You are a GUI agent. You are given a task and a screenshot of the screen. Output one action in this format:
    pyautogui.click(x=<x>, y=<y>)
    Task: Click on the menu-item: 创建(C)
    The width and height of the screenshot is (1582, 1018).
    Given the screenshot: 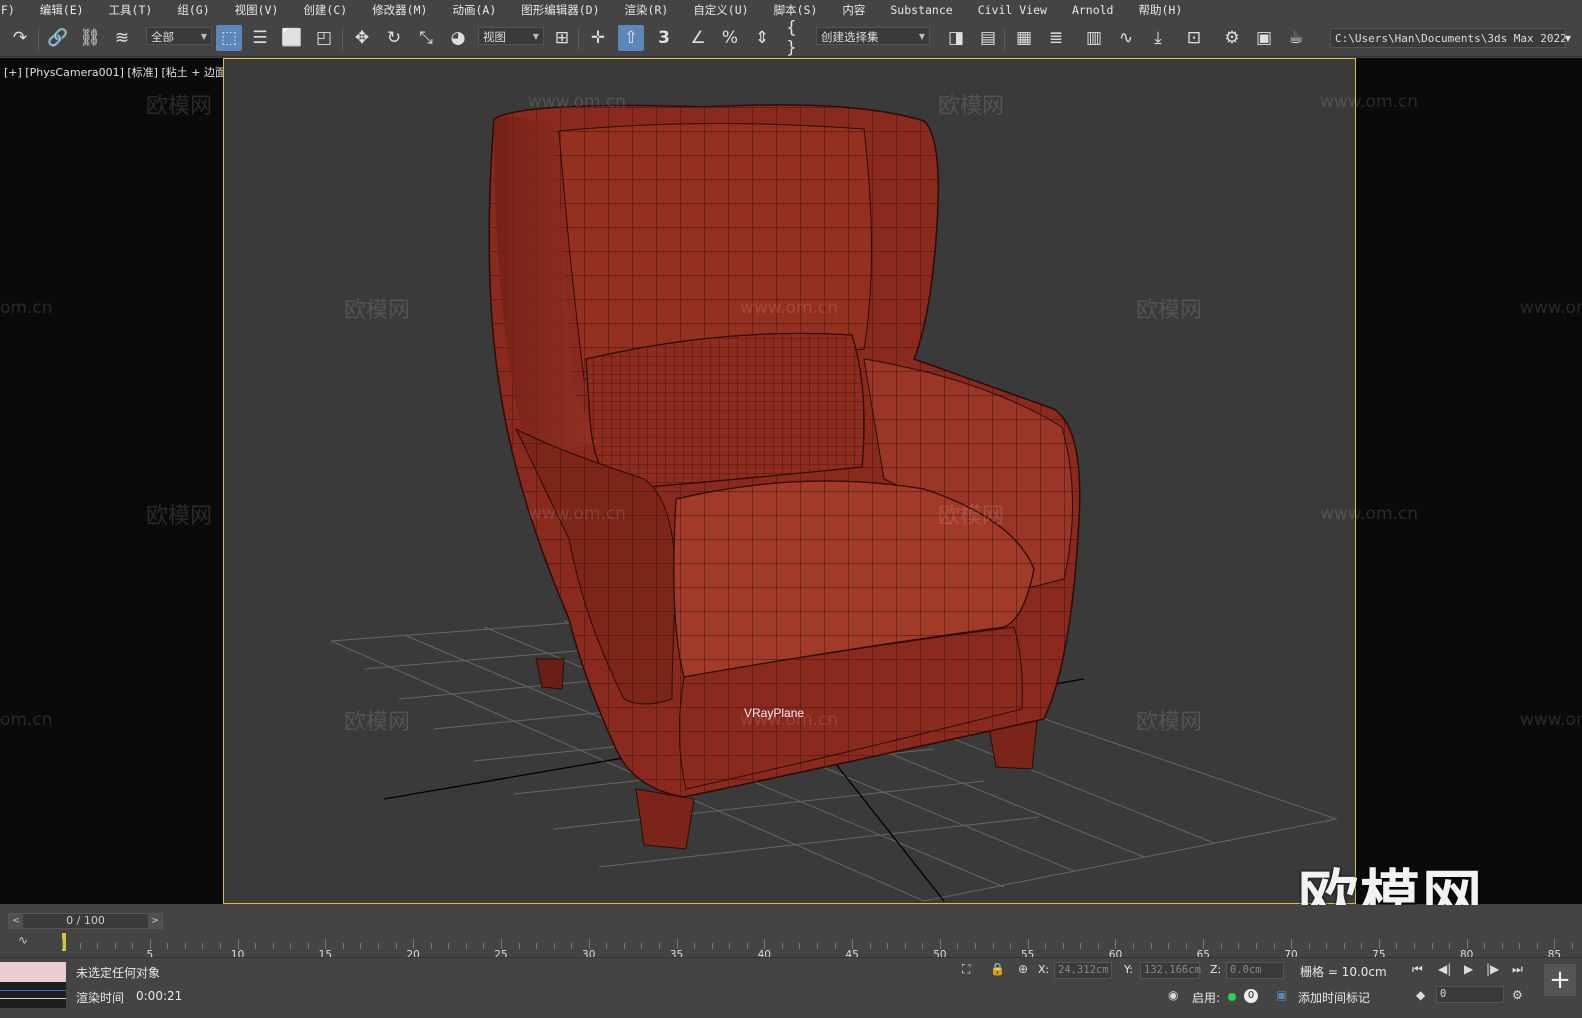 What is the action you would take?
    pyautogui.click(x=325, y=10)
    